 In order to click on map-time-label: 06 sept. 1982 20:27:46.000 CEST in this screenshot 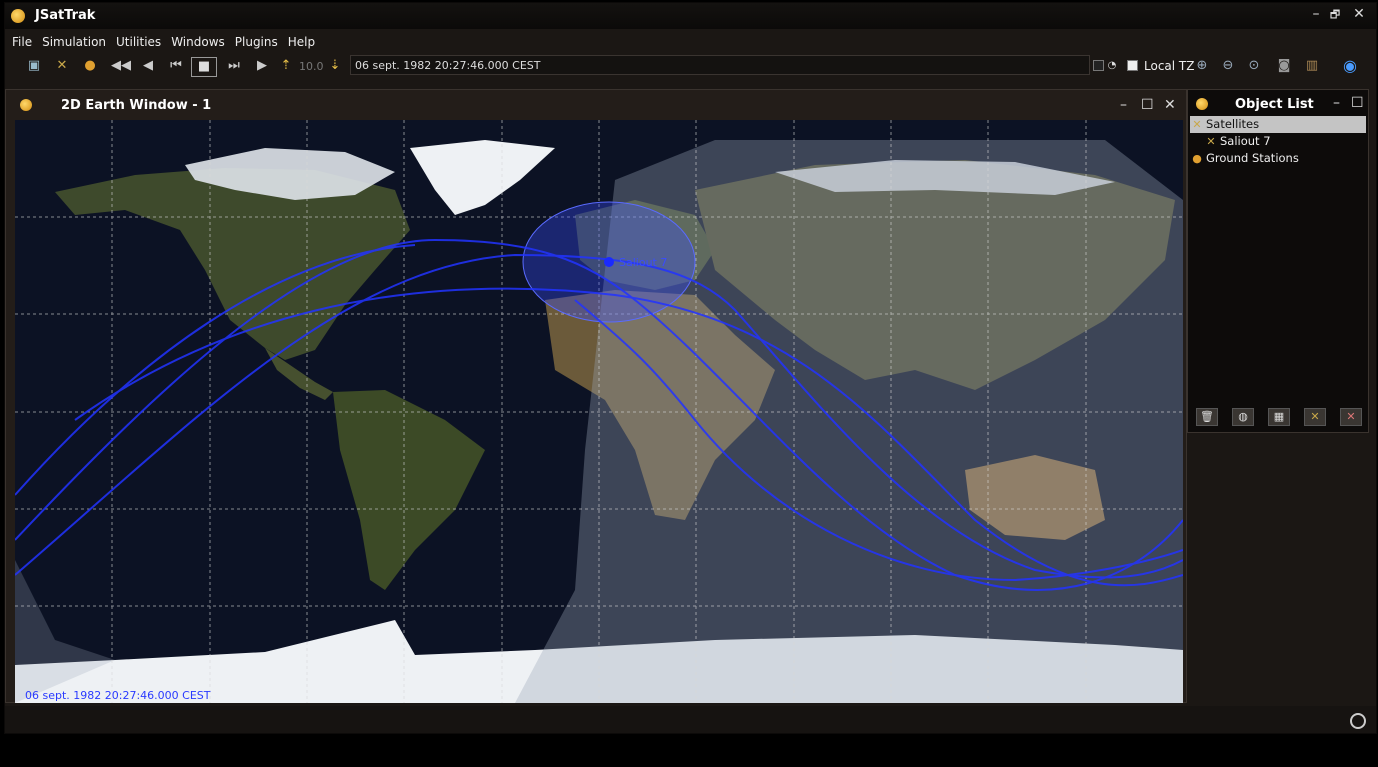, I will do `click(118, 695)`.